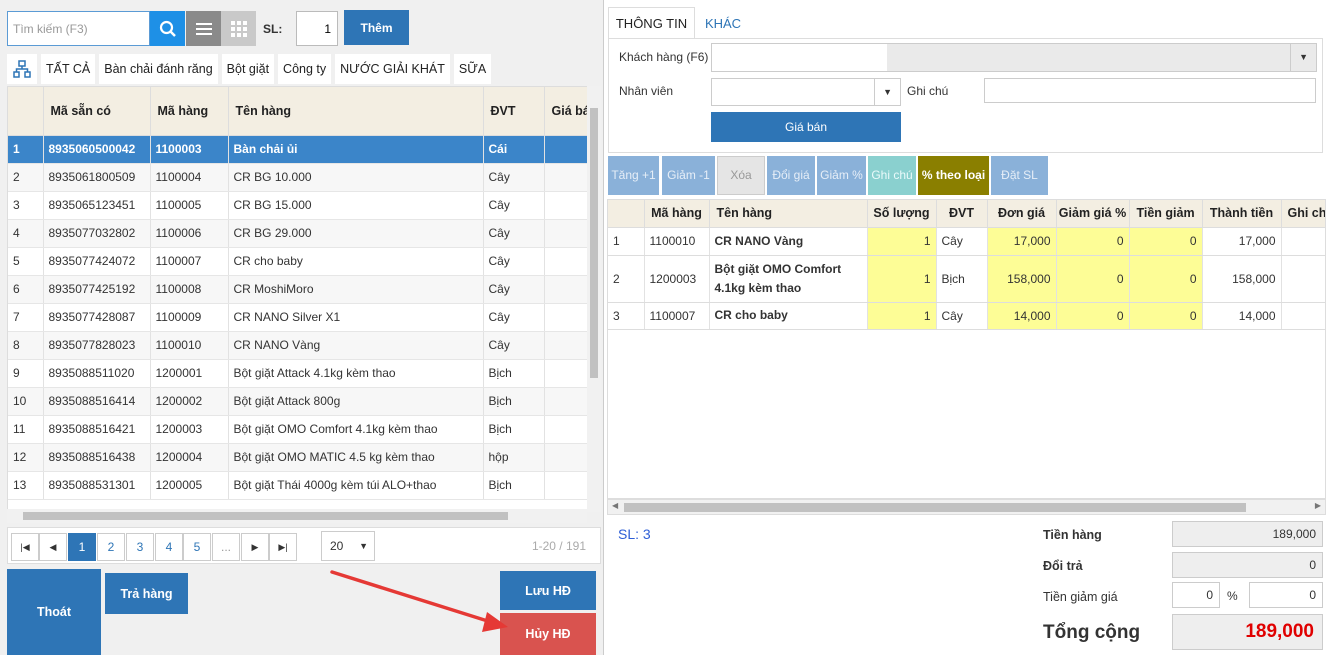  I want to click on first-page-button: |◀, so click(25, 547).